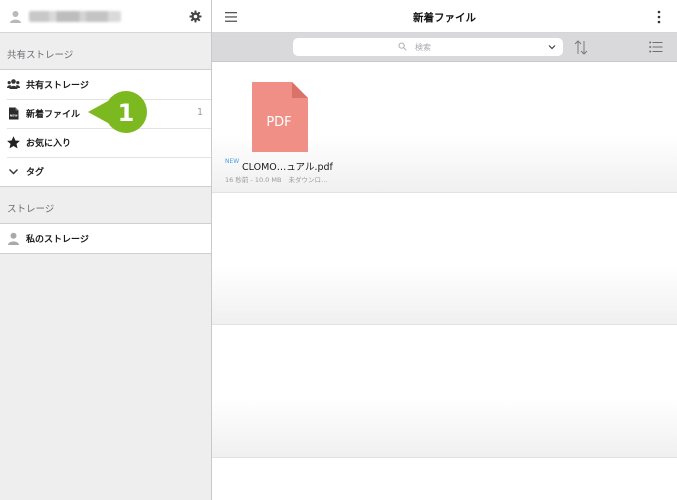 This screenshot has height=500, width=677. I want to click on sidebar-header, so click(105, 16).